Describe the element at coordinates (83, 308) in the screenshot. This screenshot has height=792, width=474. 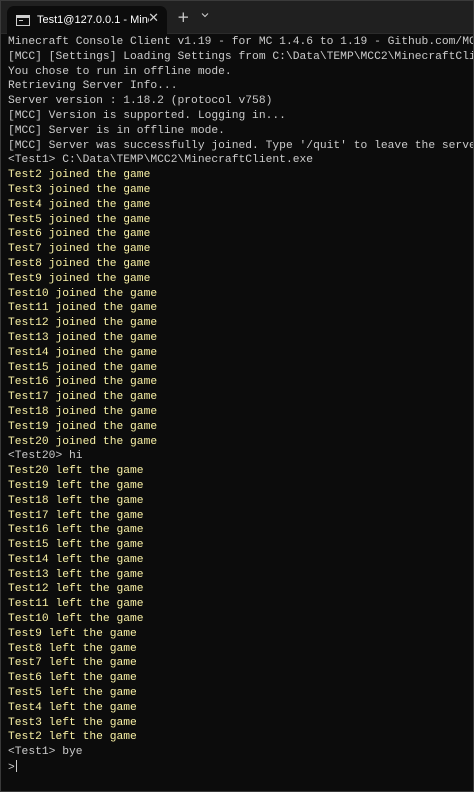
I see `console-line: Test11 joined the game` at that location.